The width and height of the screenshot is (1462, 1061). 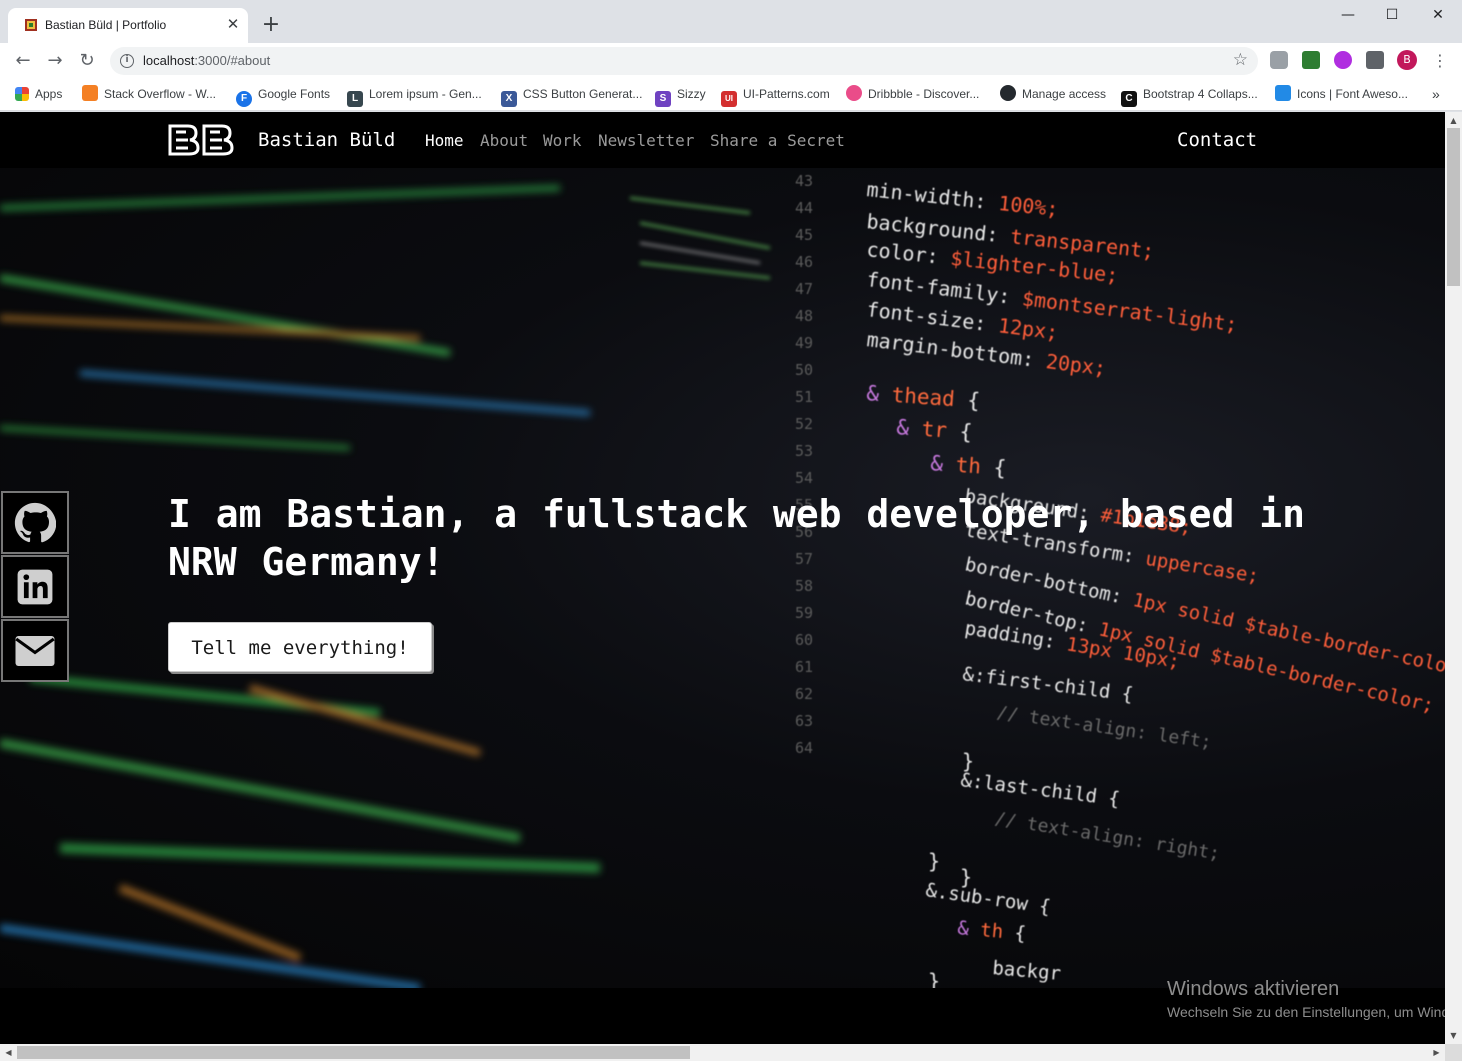 I want to click on tab-close-icon: ✕, so click(x=233, y=24).